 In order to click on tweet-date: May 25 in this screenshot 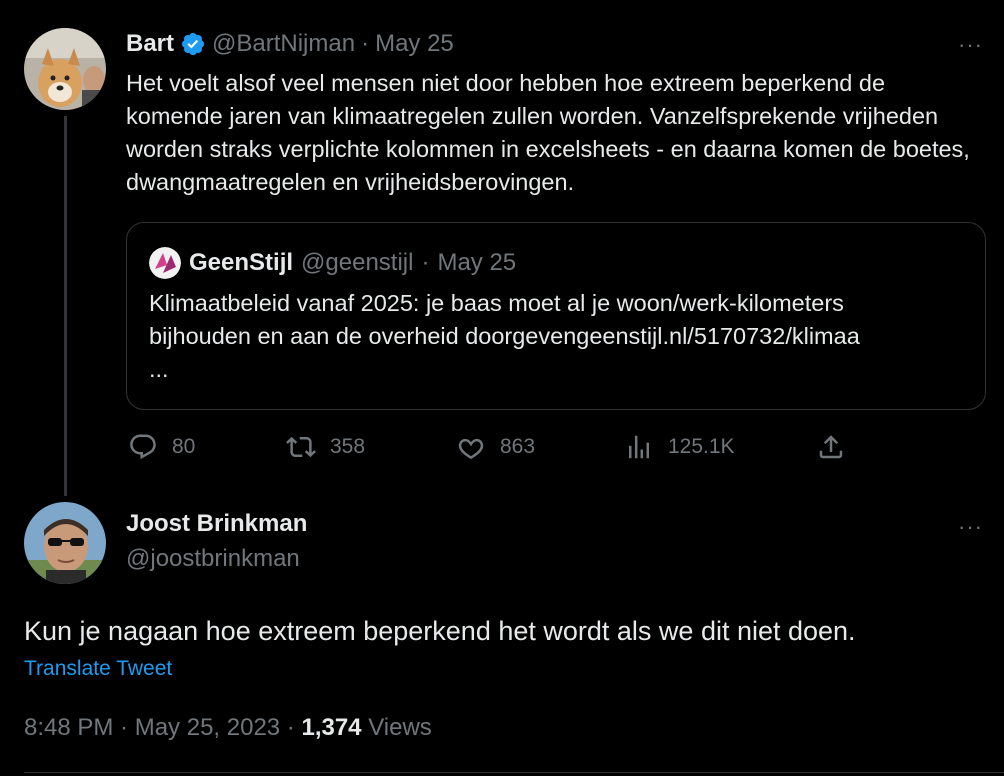, I will do `click(414, 44)`.